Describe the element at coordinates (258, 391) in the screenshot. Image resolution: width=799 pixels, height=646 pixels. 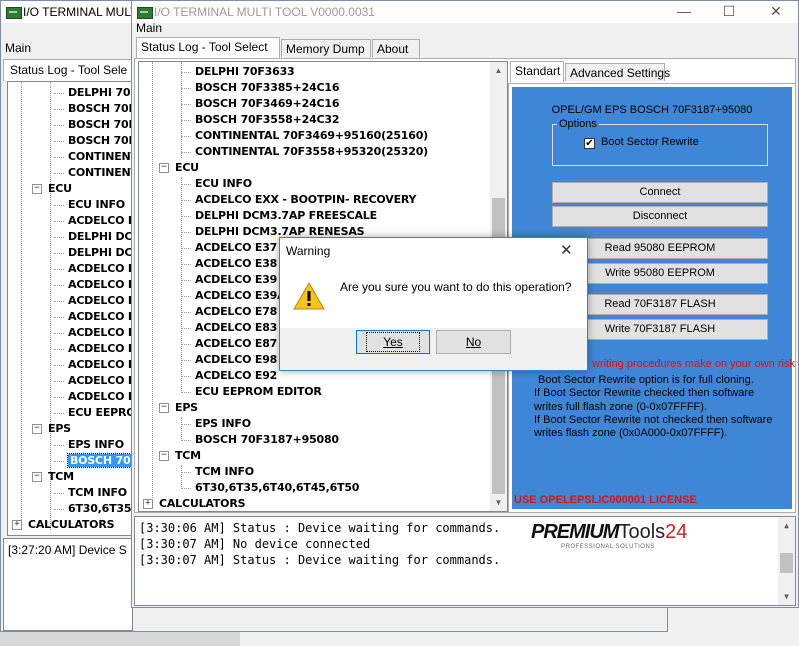
I see `tree-item: ECU EEPROM EDITOR` at that location.